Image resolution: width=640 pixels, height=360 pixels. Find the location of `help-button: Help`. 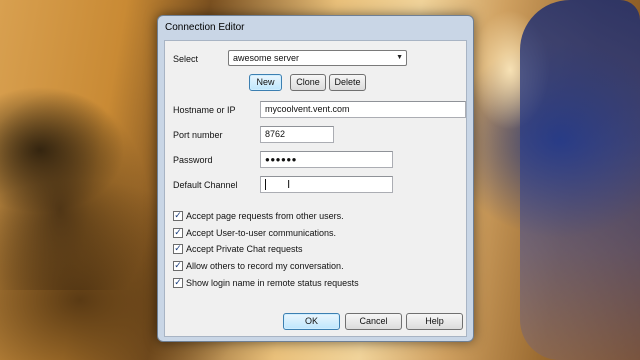

help-button: Help is located at coordinates (434, 321).